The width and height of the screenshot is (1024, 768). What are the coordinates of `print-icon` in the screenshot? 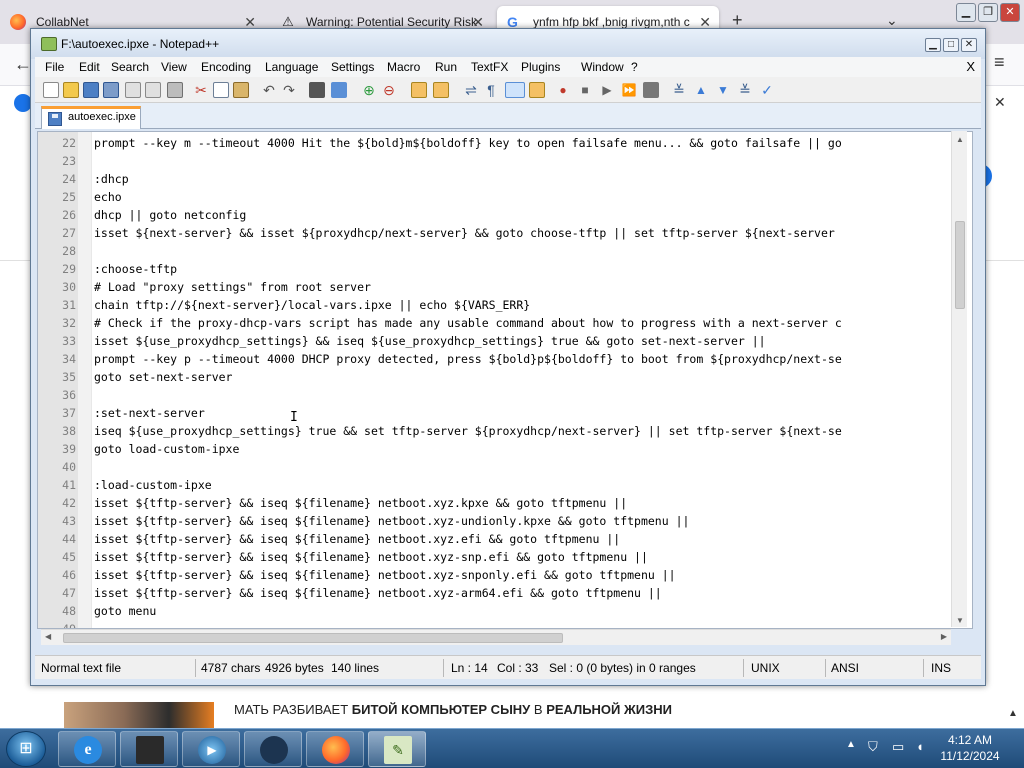 It's located at (175, 90).